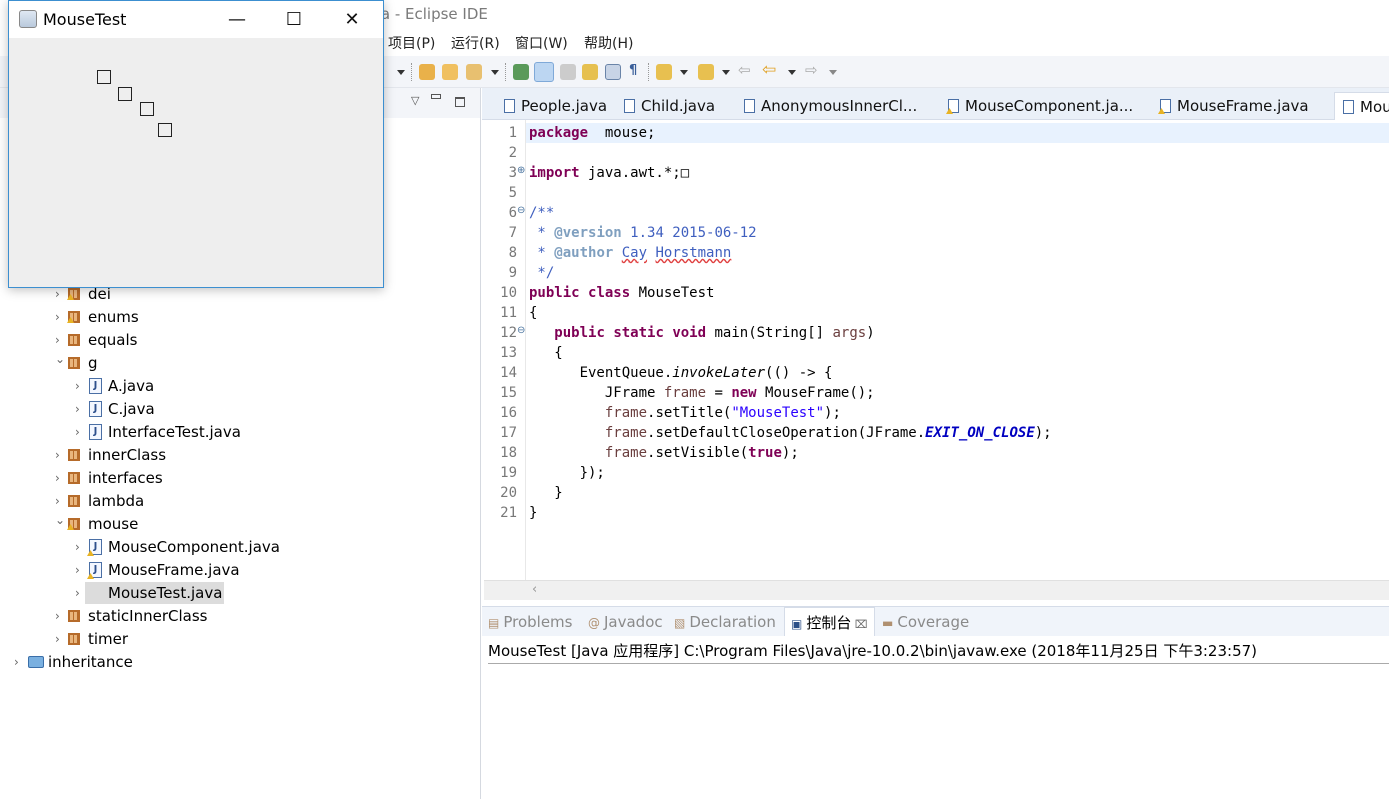 The width and height of the screenshot is (1389, 799). Describe the element at coordinates (925, 622) in the screenshot. I see `bottom-tab-Coverage: ▬ Coverage` at that location.